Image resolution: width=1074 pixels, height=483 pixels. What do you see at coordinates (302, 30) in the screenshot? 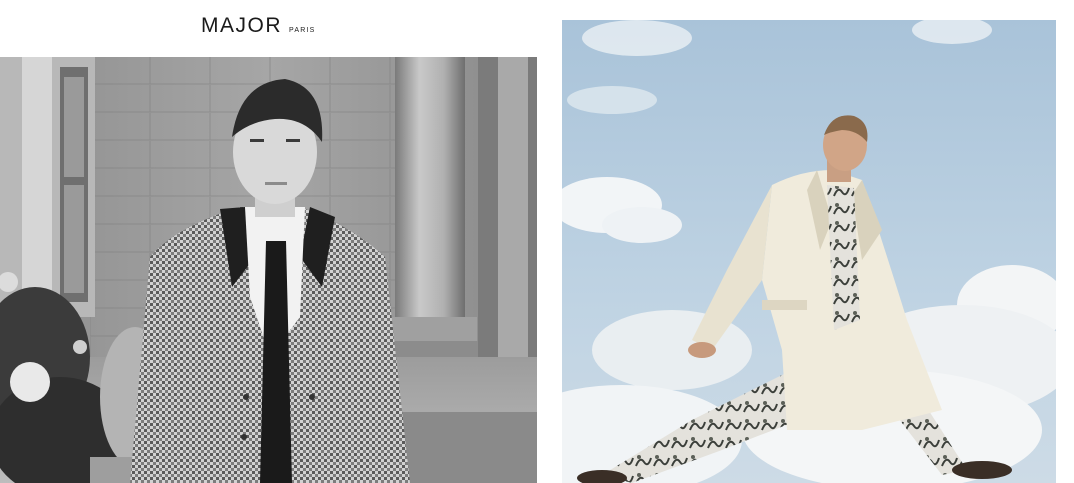
I see `brand-location: PARIS` at bounding box center [302, 30].